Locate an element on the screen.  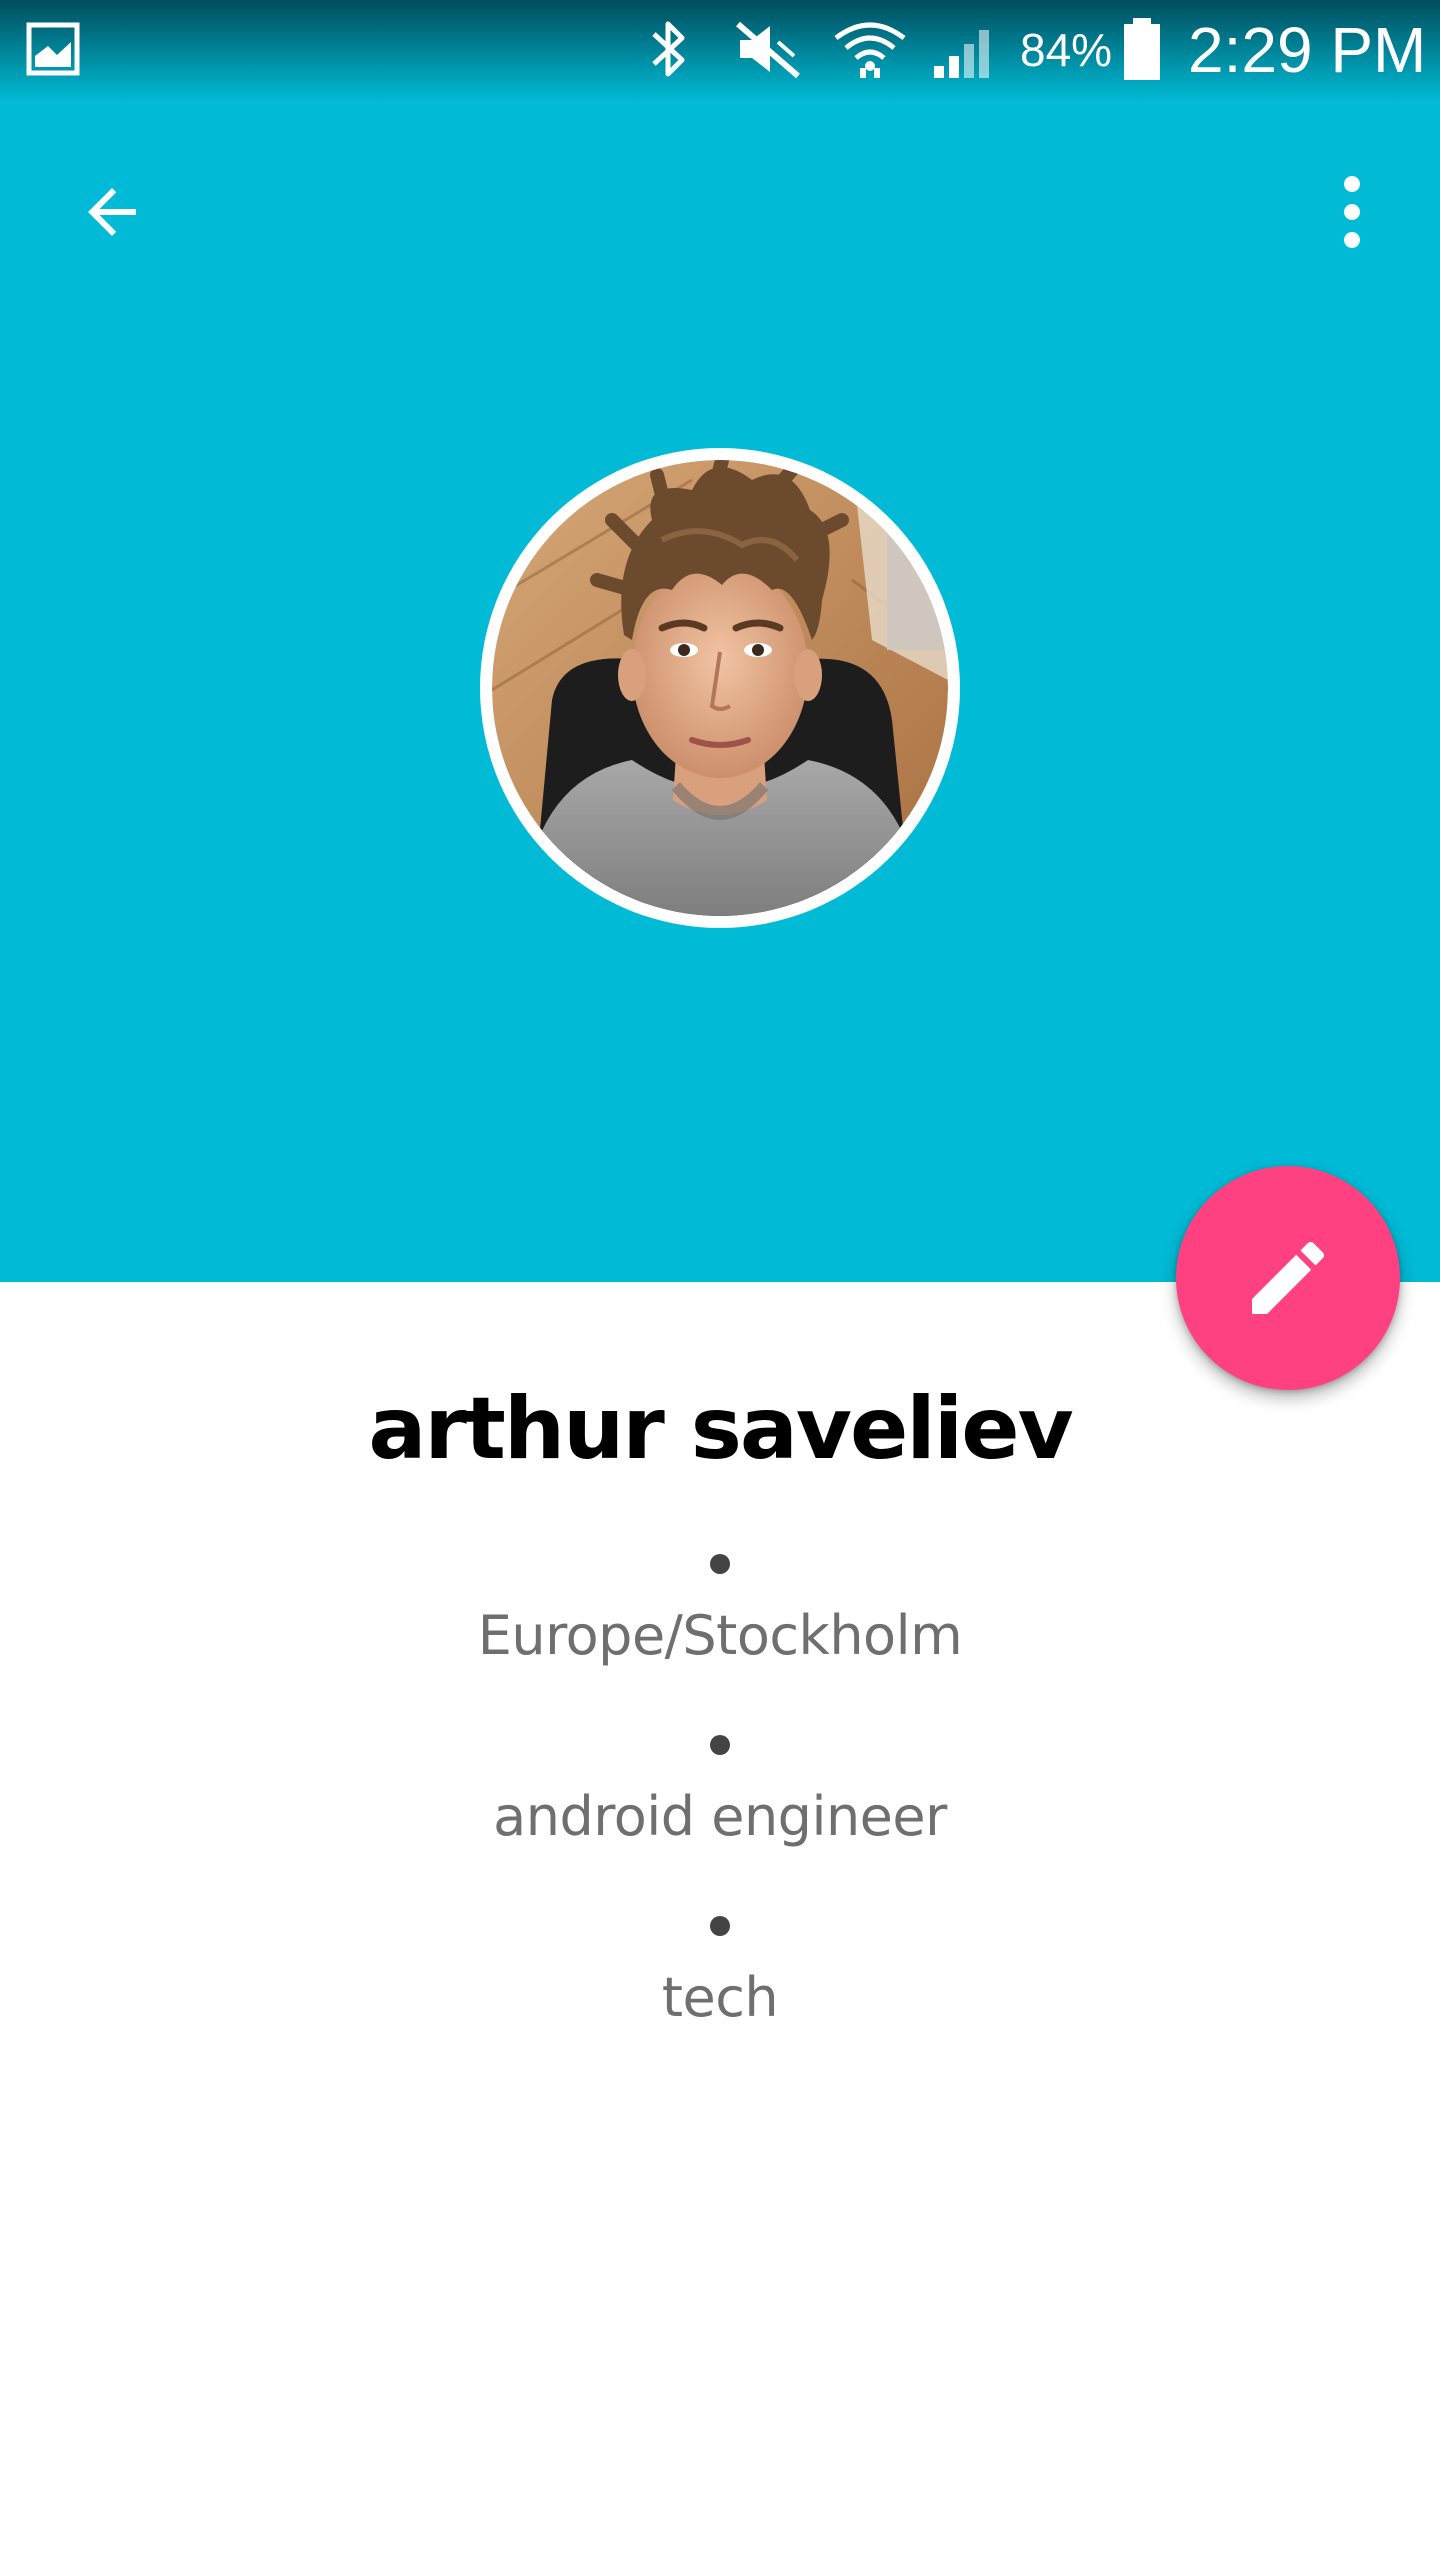
industry-text: tech is located at coordinates (720, 1997).